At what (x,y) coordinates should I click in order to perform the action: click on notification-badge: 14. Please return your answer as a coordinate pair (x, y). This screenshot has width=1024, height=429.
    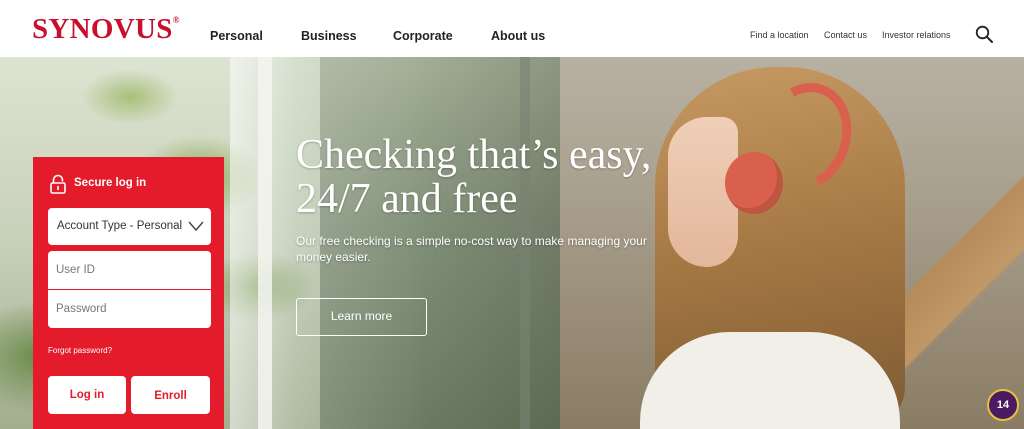
    Looking at the image, I should click on (1003, 405).